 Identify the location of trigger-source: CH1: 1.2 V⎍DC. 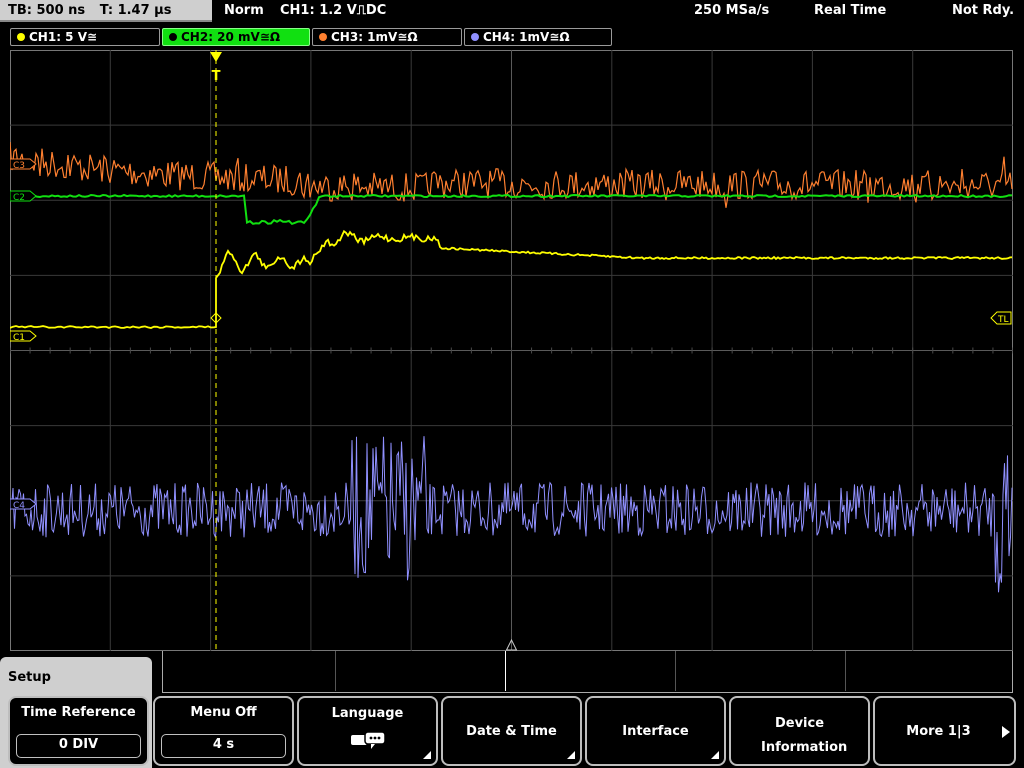
(333, 11).